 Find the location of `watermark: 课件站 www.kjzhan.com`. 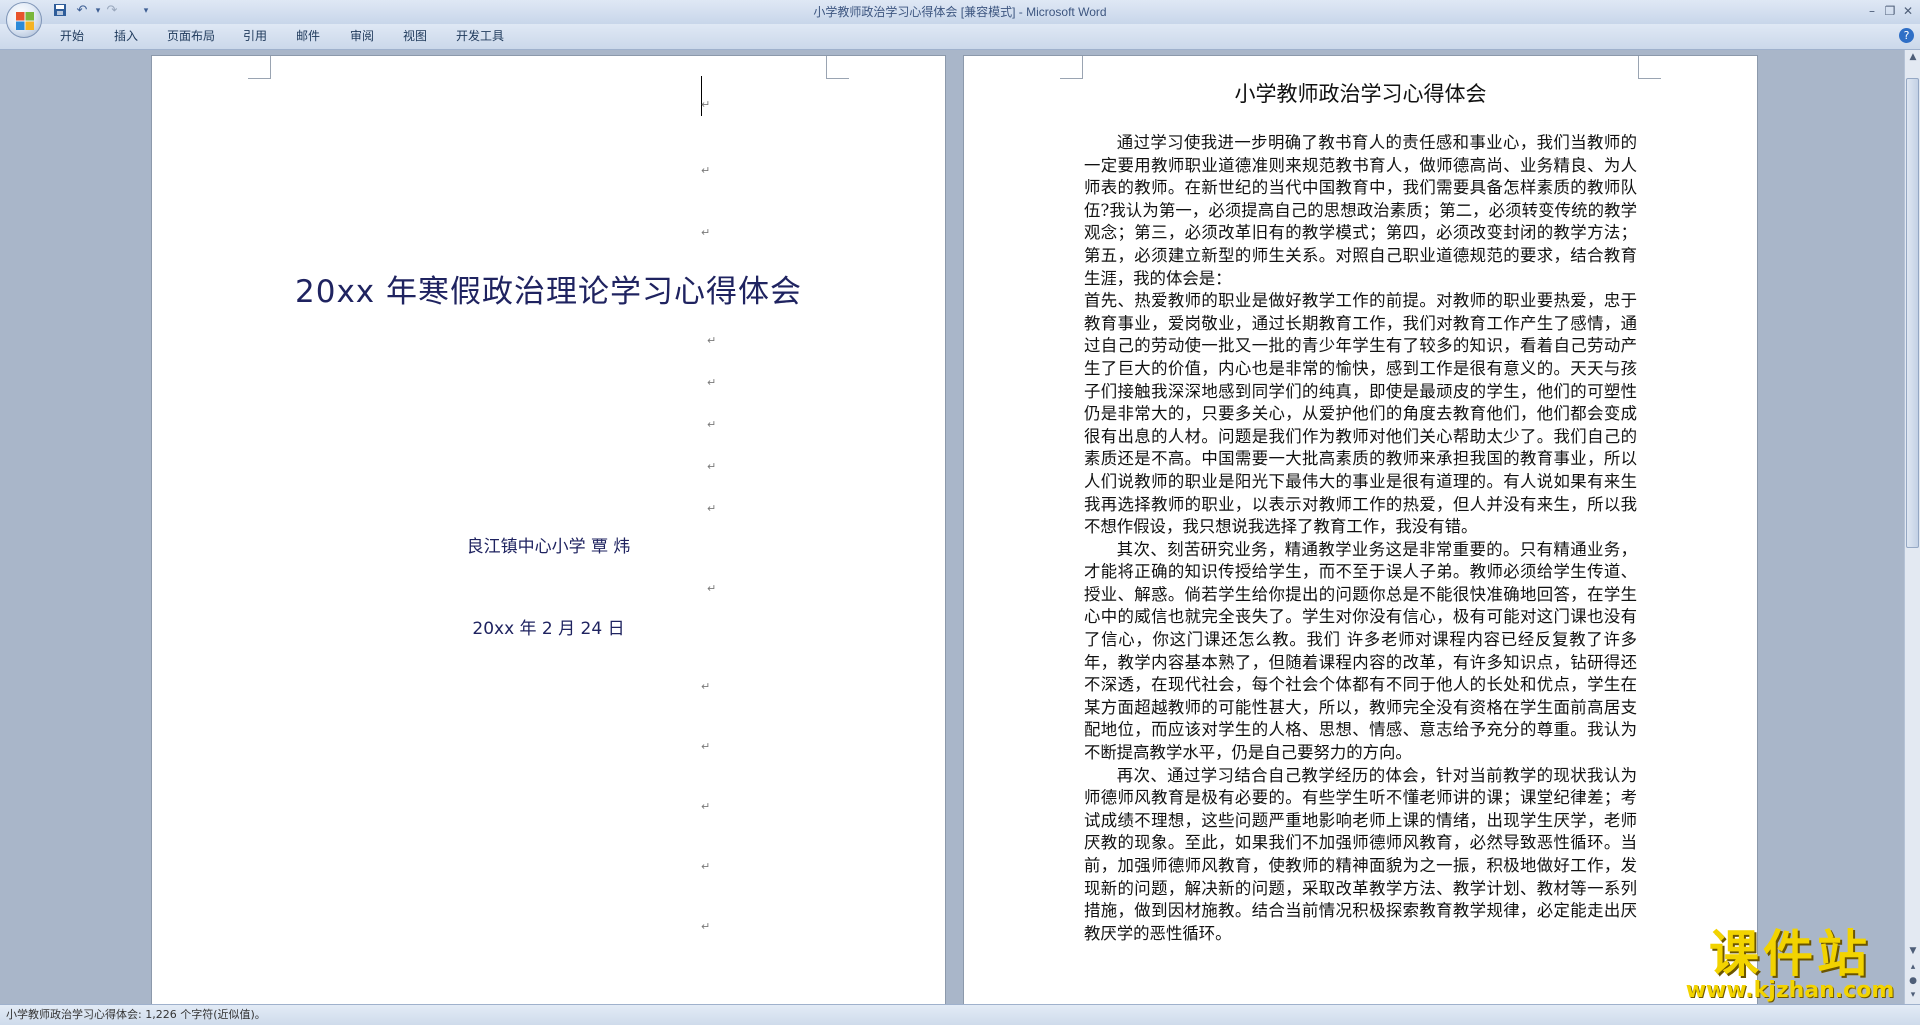

watermark: 课件站 www.kjzhan.com is located at coordinates (1790, 966).